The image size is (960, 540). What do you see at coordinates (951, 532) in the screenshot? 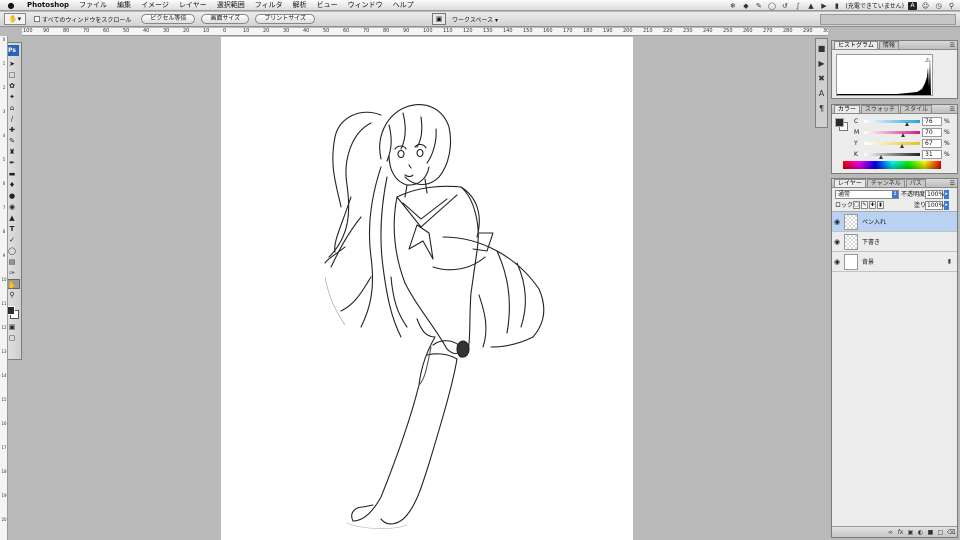
I see `delete-layer-icon: ⌫` at bounding box center [951, 532].